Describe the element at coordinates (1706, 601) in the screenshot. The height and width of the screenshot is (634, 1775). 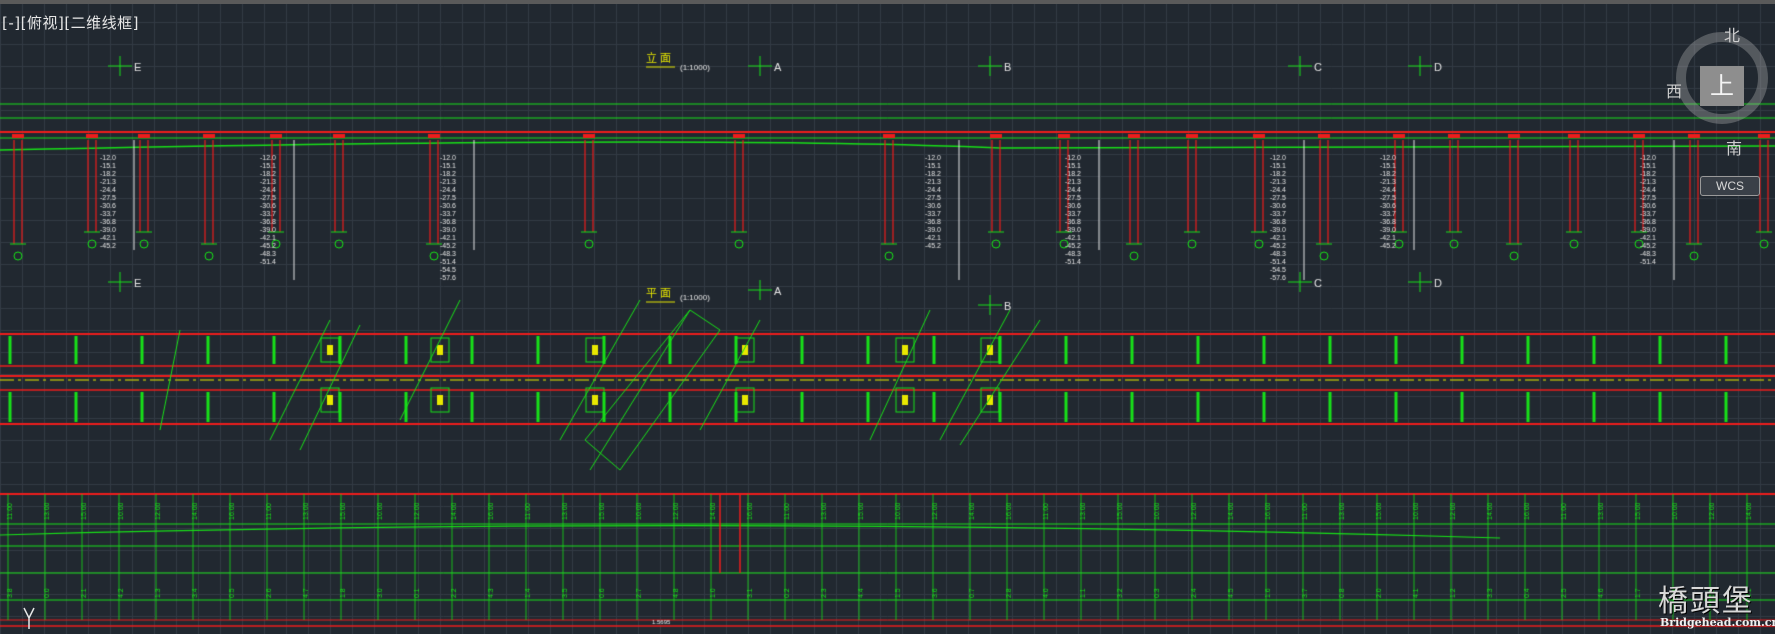
I see `watermark-logo-text: 橋頭堡` at that location.